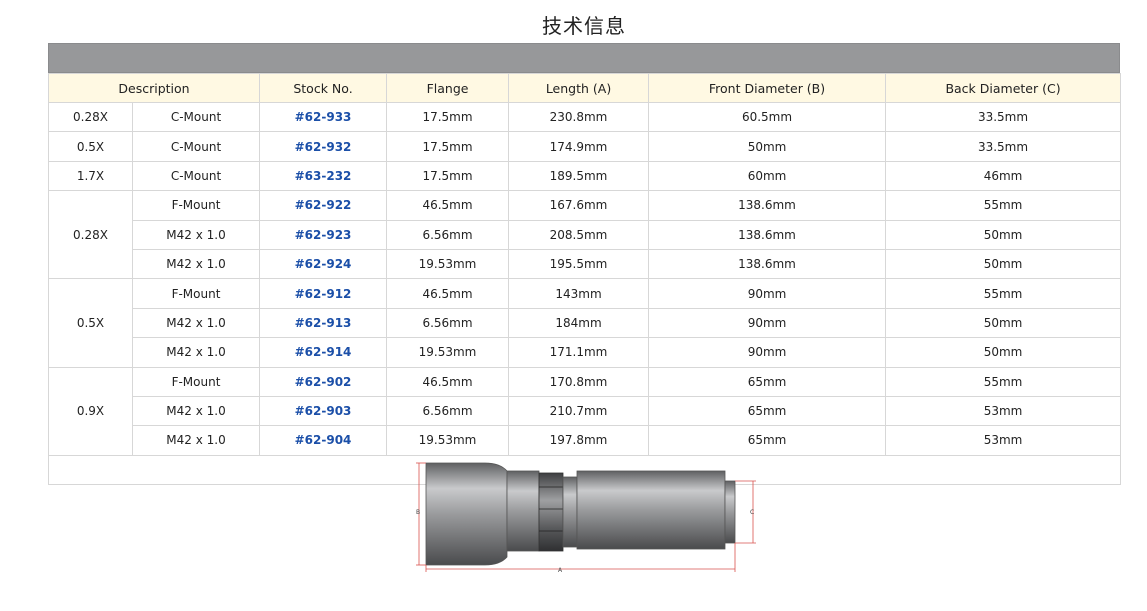 The width and height of the screenshot is (1147, 611). I want to click on stock-link: #62-913, so click(323, 323).